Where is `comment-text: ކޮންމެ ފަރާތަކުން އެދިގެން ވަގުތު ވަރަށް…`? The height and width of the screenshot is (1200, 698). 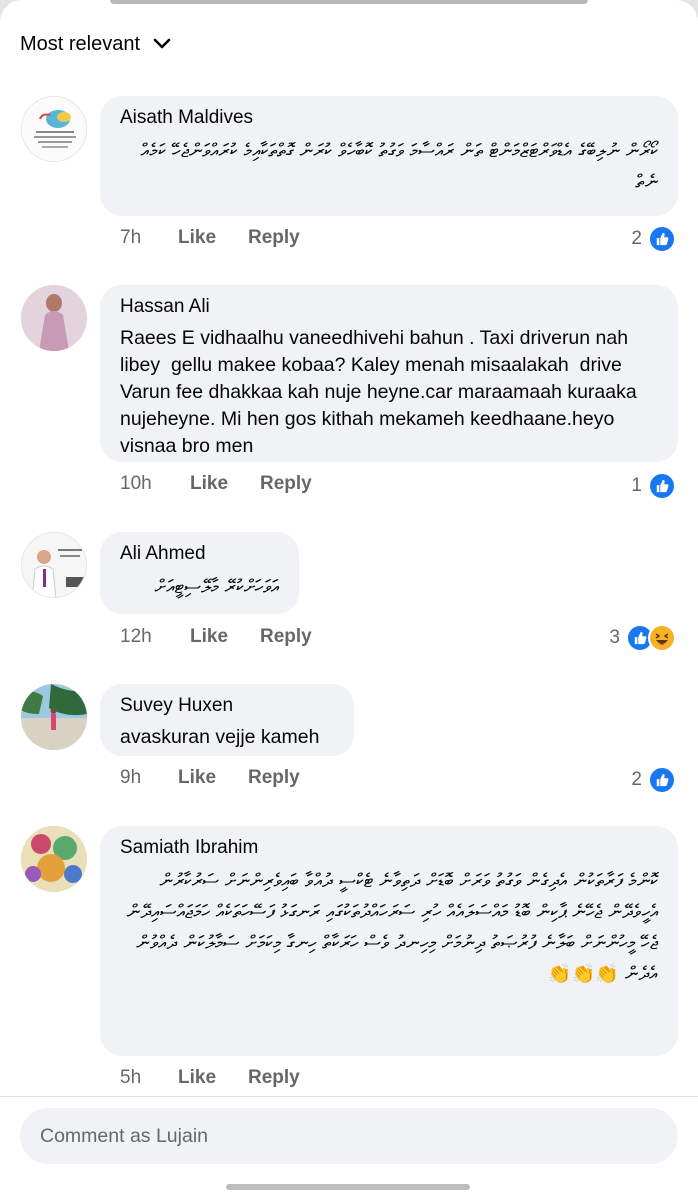
comment-text: ކޮންމެ ފަރާތަކުން އެދިގެން ވަގުތު ވަރަށް… is located at coordinates (389, 927).